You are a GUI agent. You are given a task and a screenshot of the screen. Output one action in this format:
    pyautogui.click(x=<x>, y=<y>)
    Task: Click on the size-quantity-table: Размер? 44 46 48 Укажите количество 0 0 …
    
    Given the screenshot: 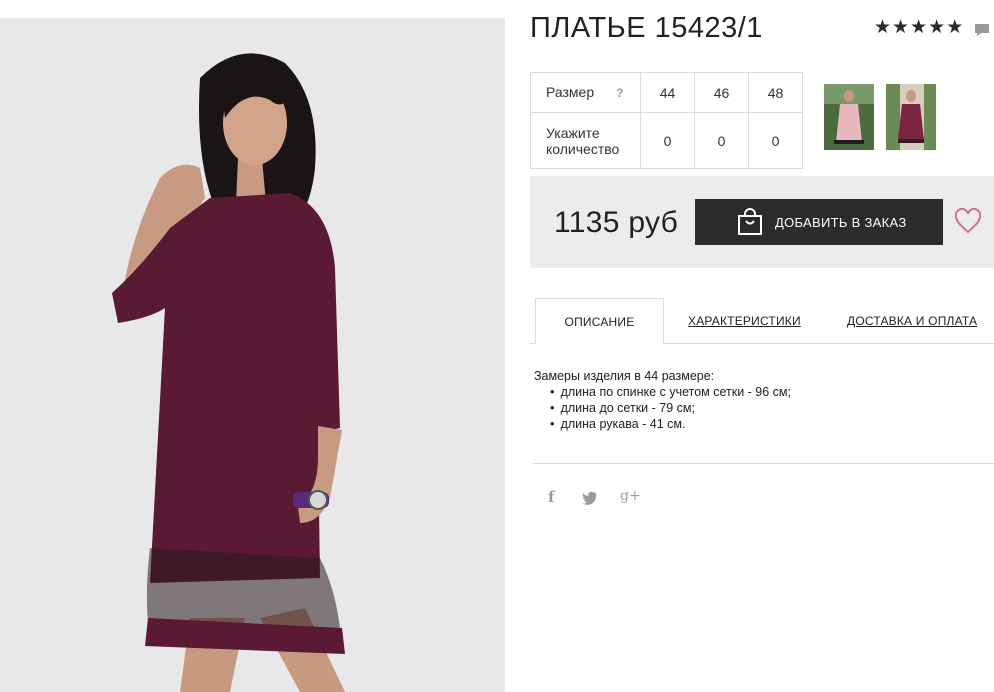 What is the action you would take?
    pyautogui.click(x=666, y=120)
    